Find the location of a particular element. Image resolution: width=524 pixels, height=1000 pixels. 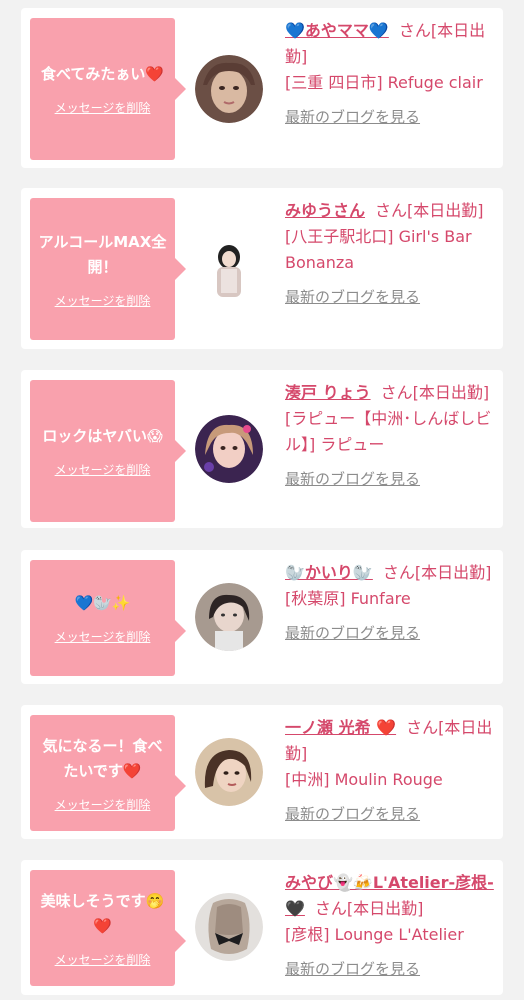

message-bubble: 気になるー！食べたいです❤️ メッセージを削除 is located at coordinates (108, 773).